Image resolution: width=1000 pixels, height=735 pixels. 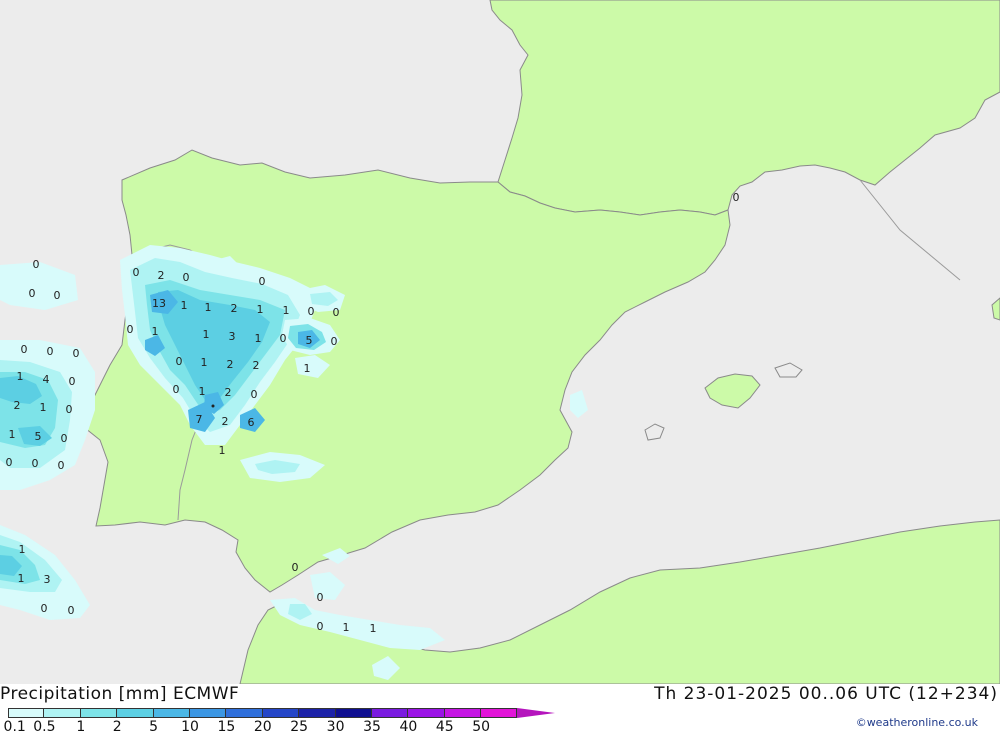 I want to click on legend-arrow, so click(x=536, y=713).